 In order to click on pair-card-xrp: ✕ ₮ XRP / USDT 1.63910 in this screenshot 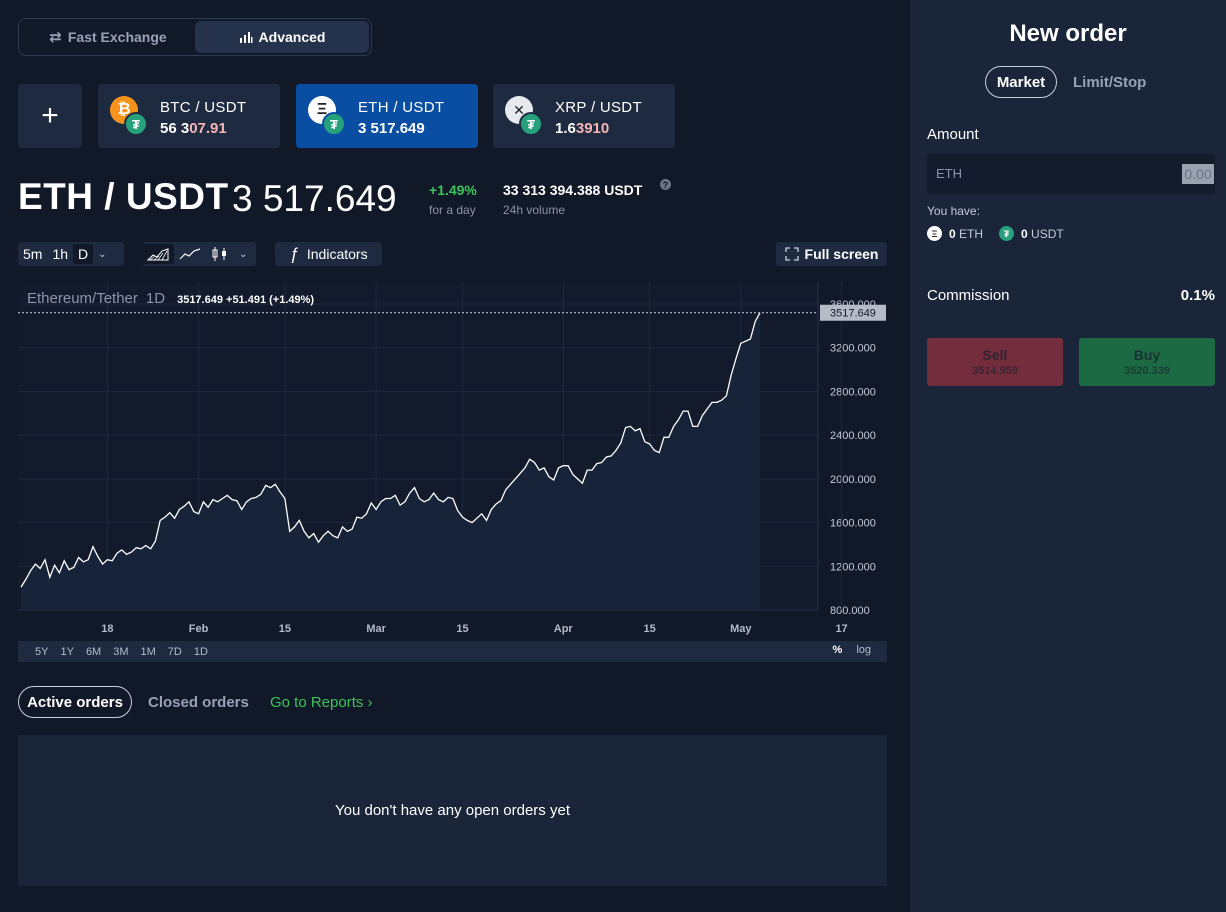, I will do `click(584, 116)`.